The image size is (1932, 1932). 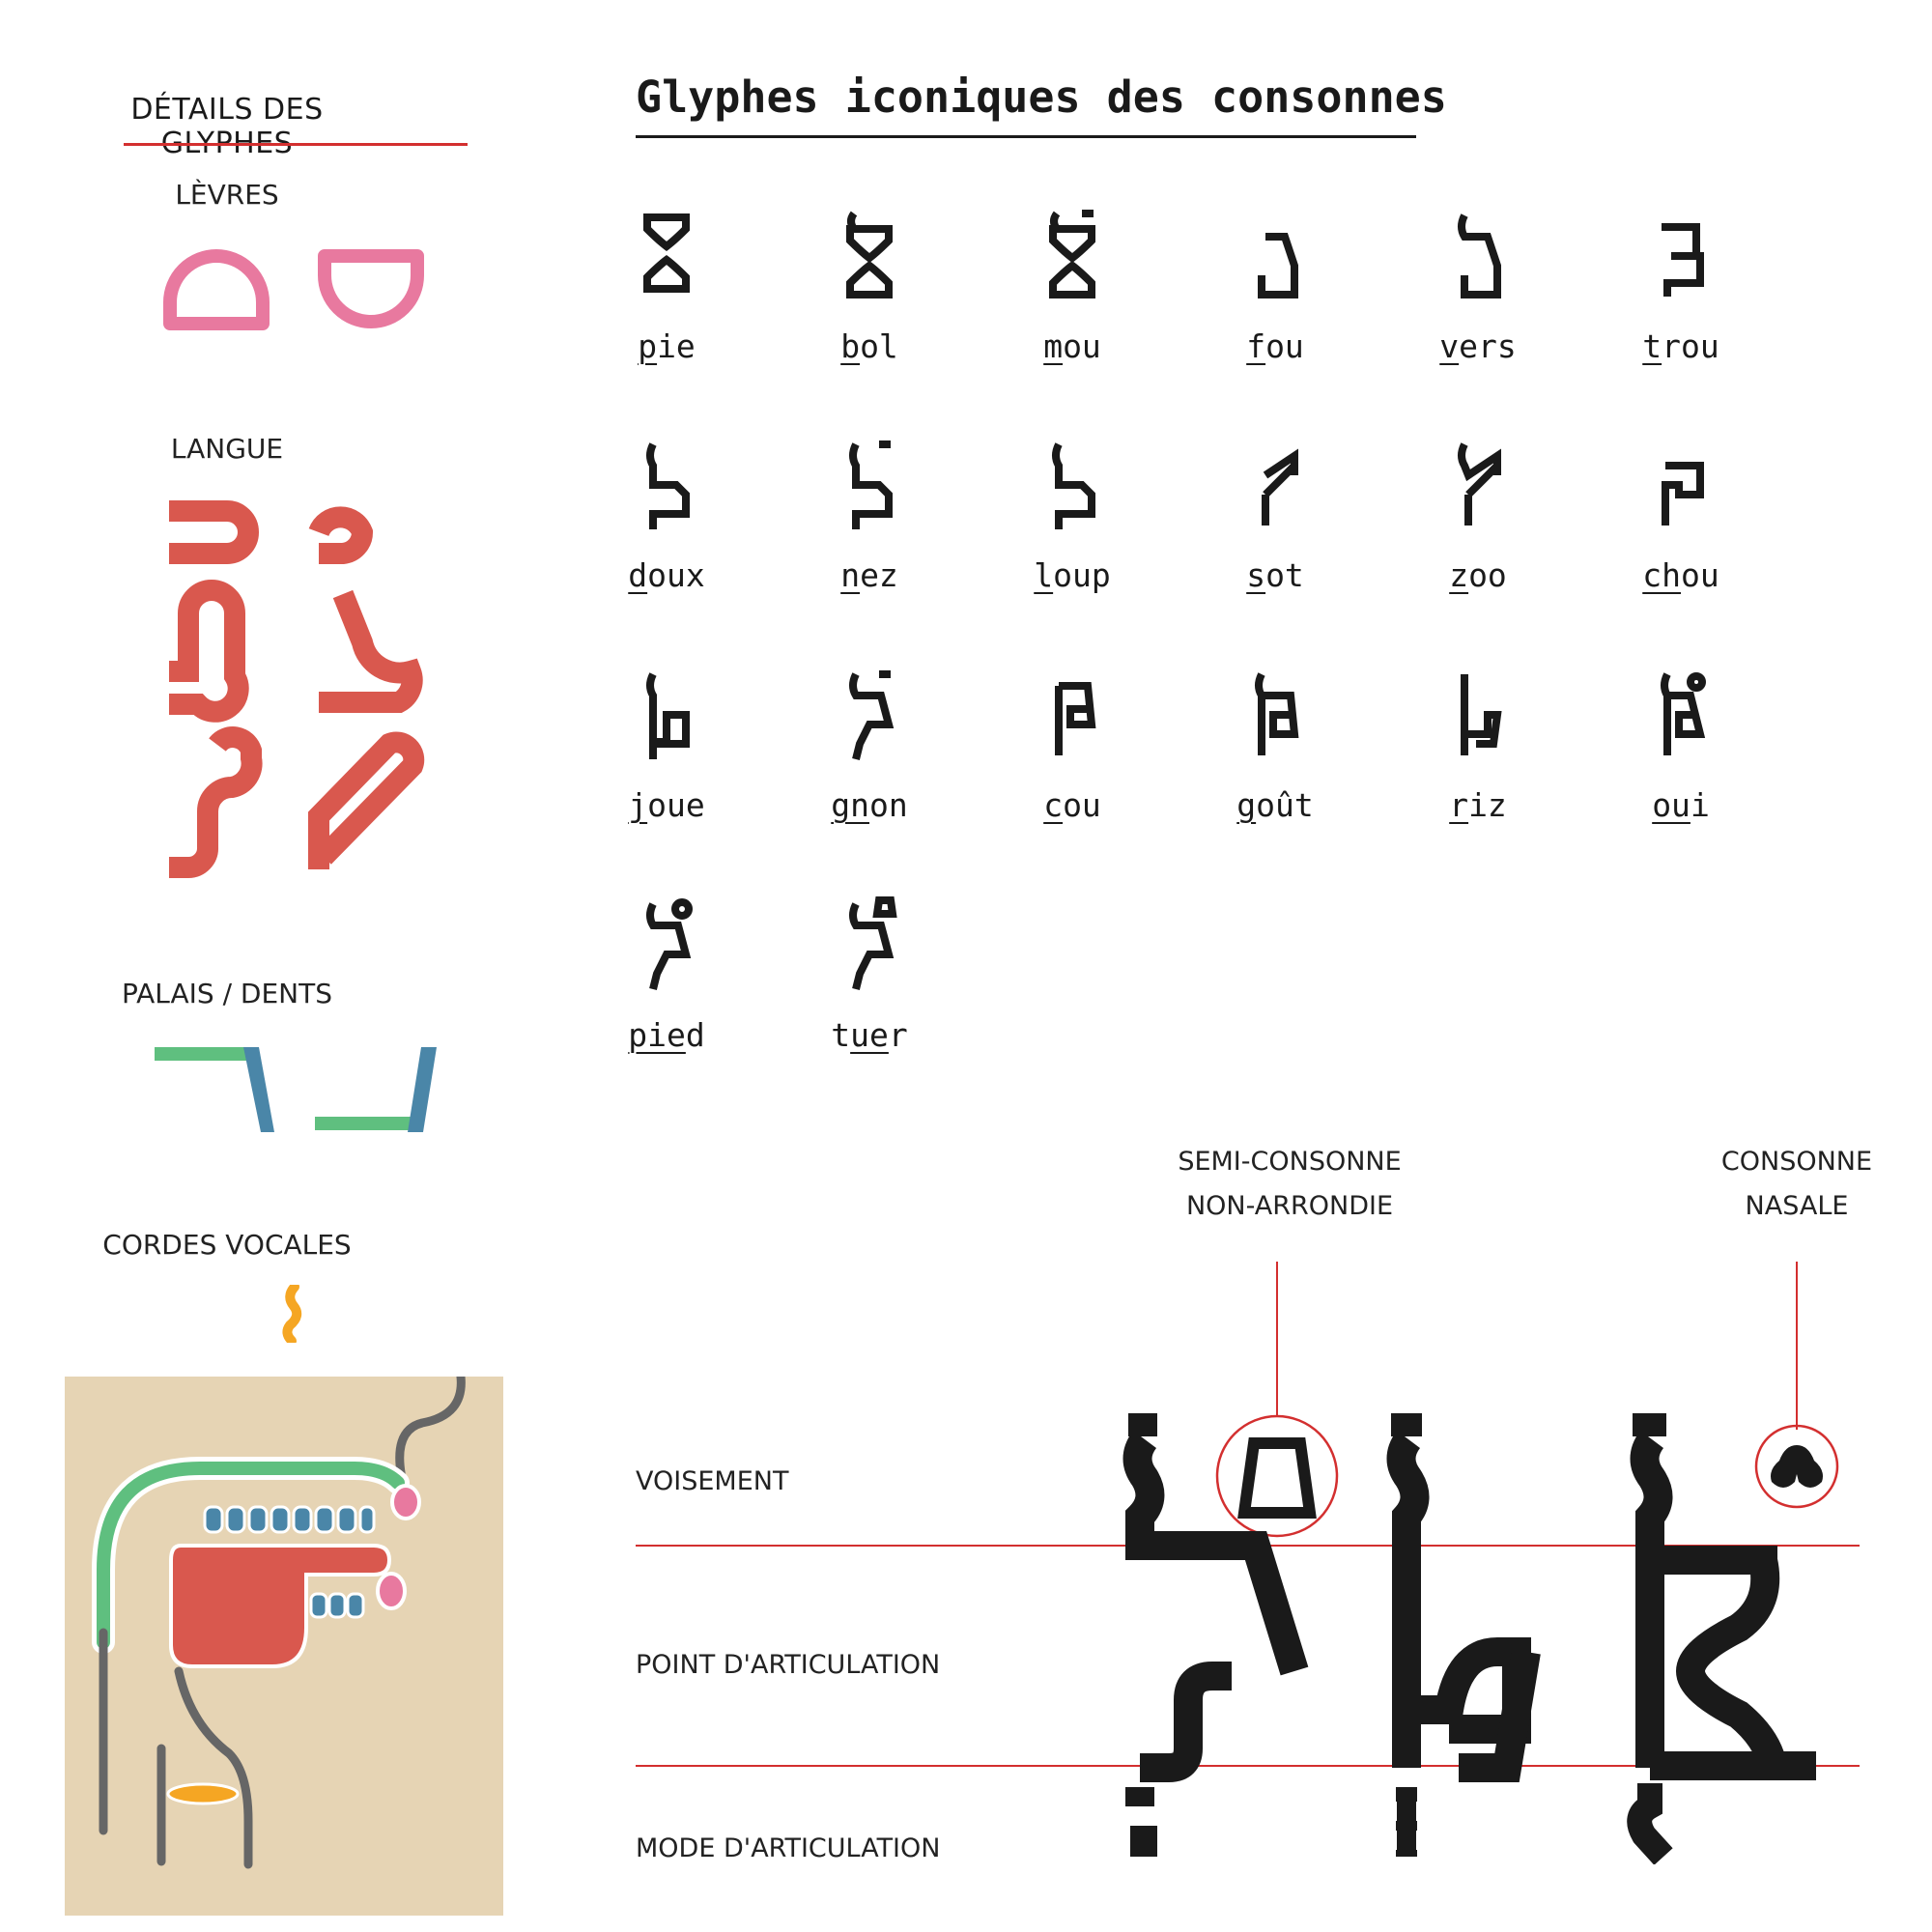 What do you see at coordinates (676, 805) in the screenshot?
I see `word-suffix: oue` at bounding box center [676, 805].